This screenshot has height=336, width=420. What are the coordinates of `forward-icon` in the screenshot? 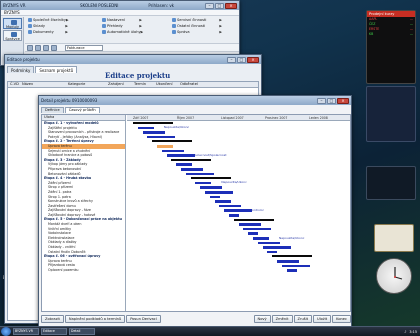 It's located at (38, 47).